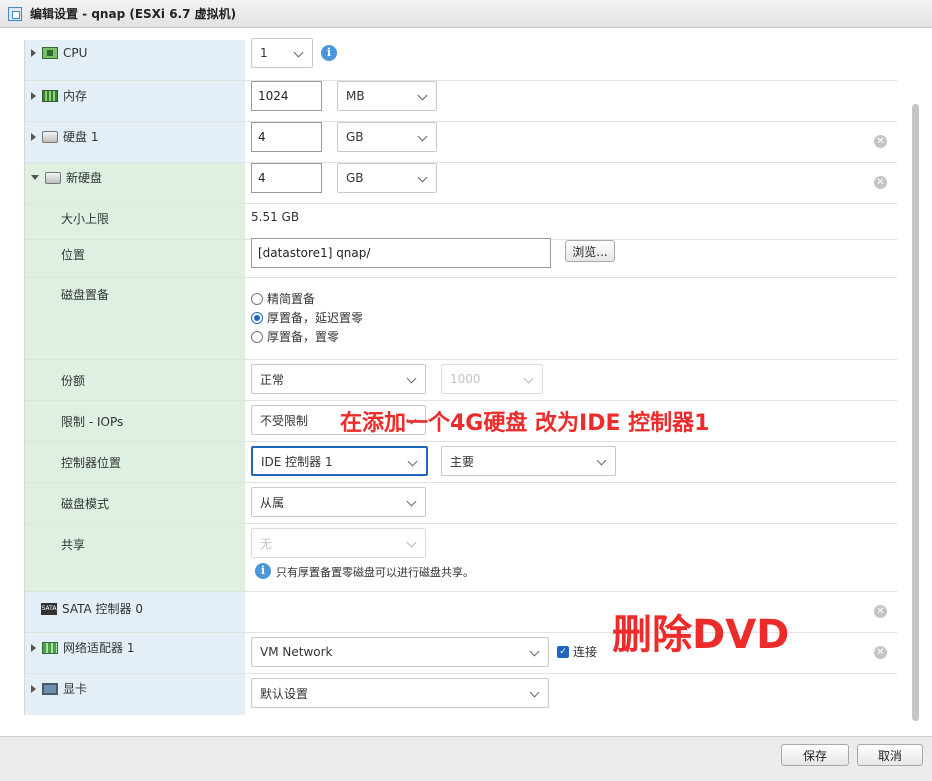 The width and height of the screenshot is (932, 781). I want to click on monitor-icon, so click(50, 688).